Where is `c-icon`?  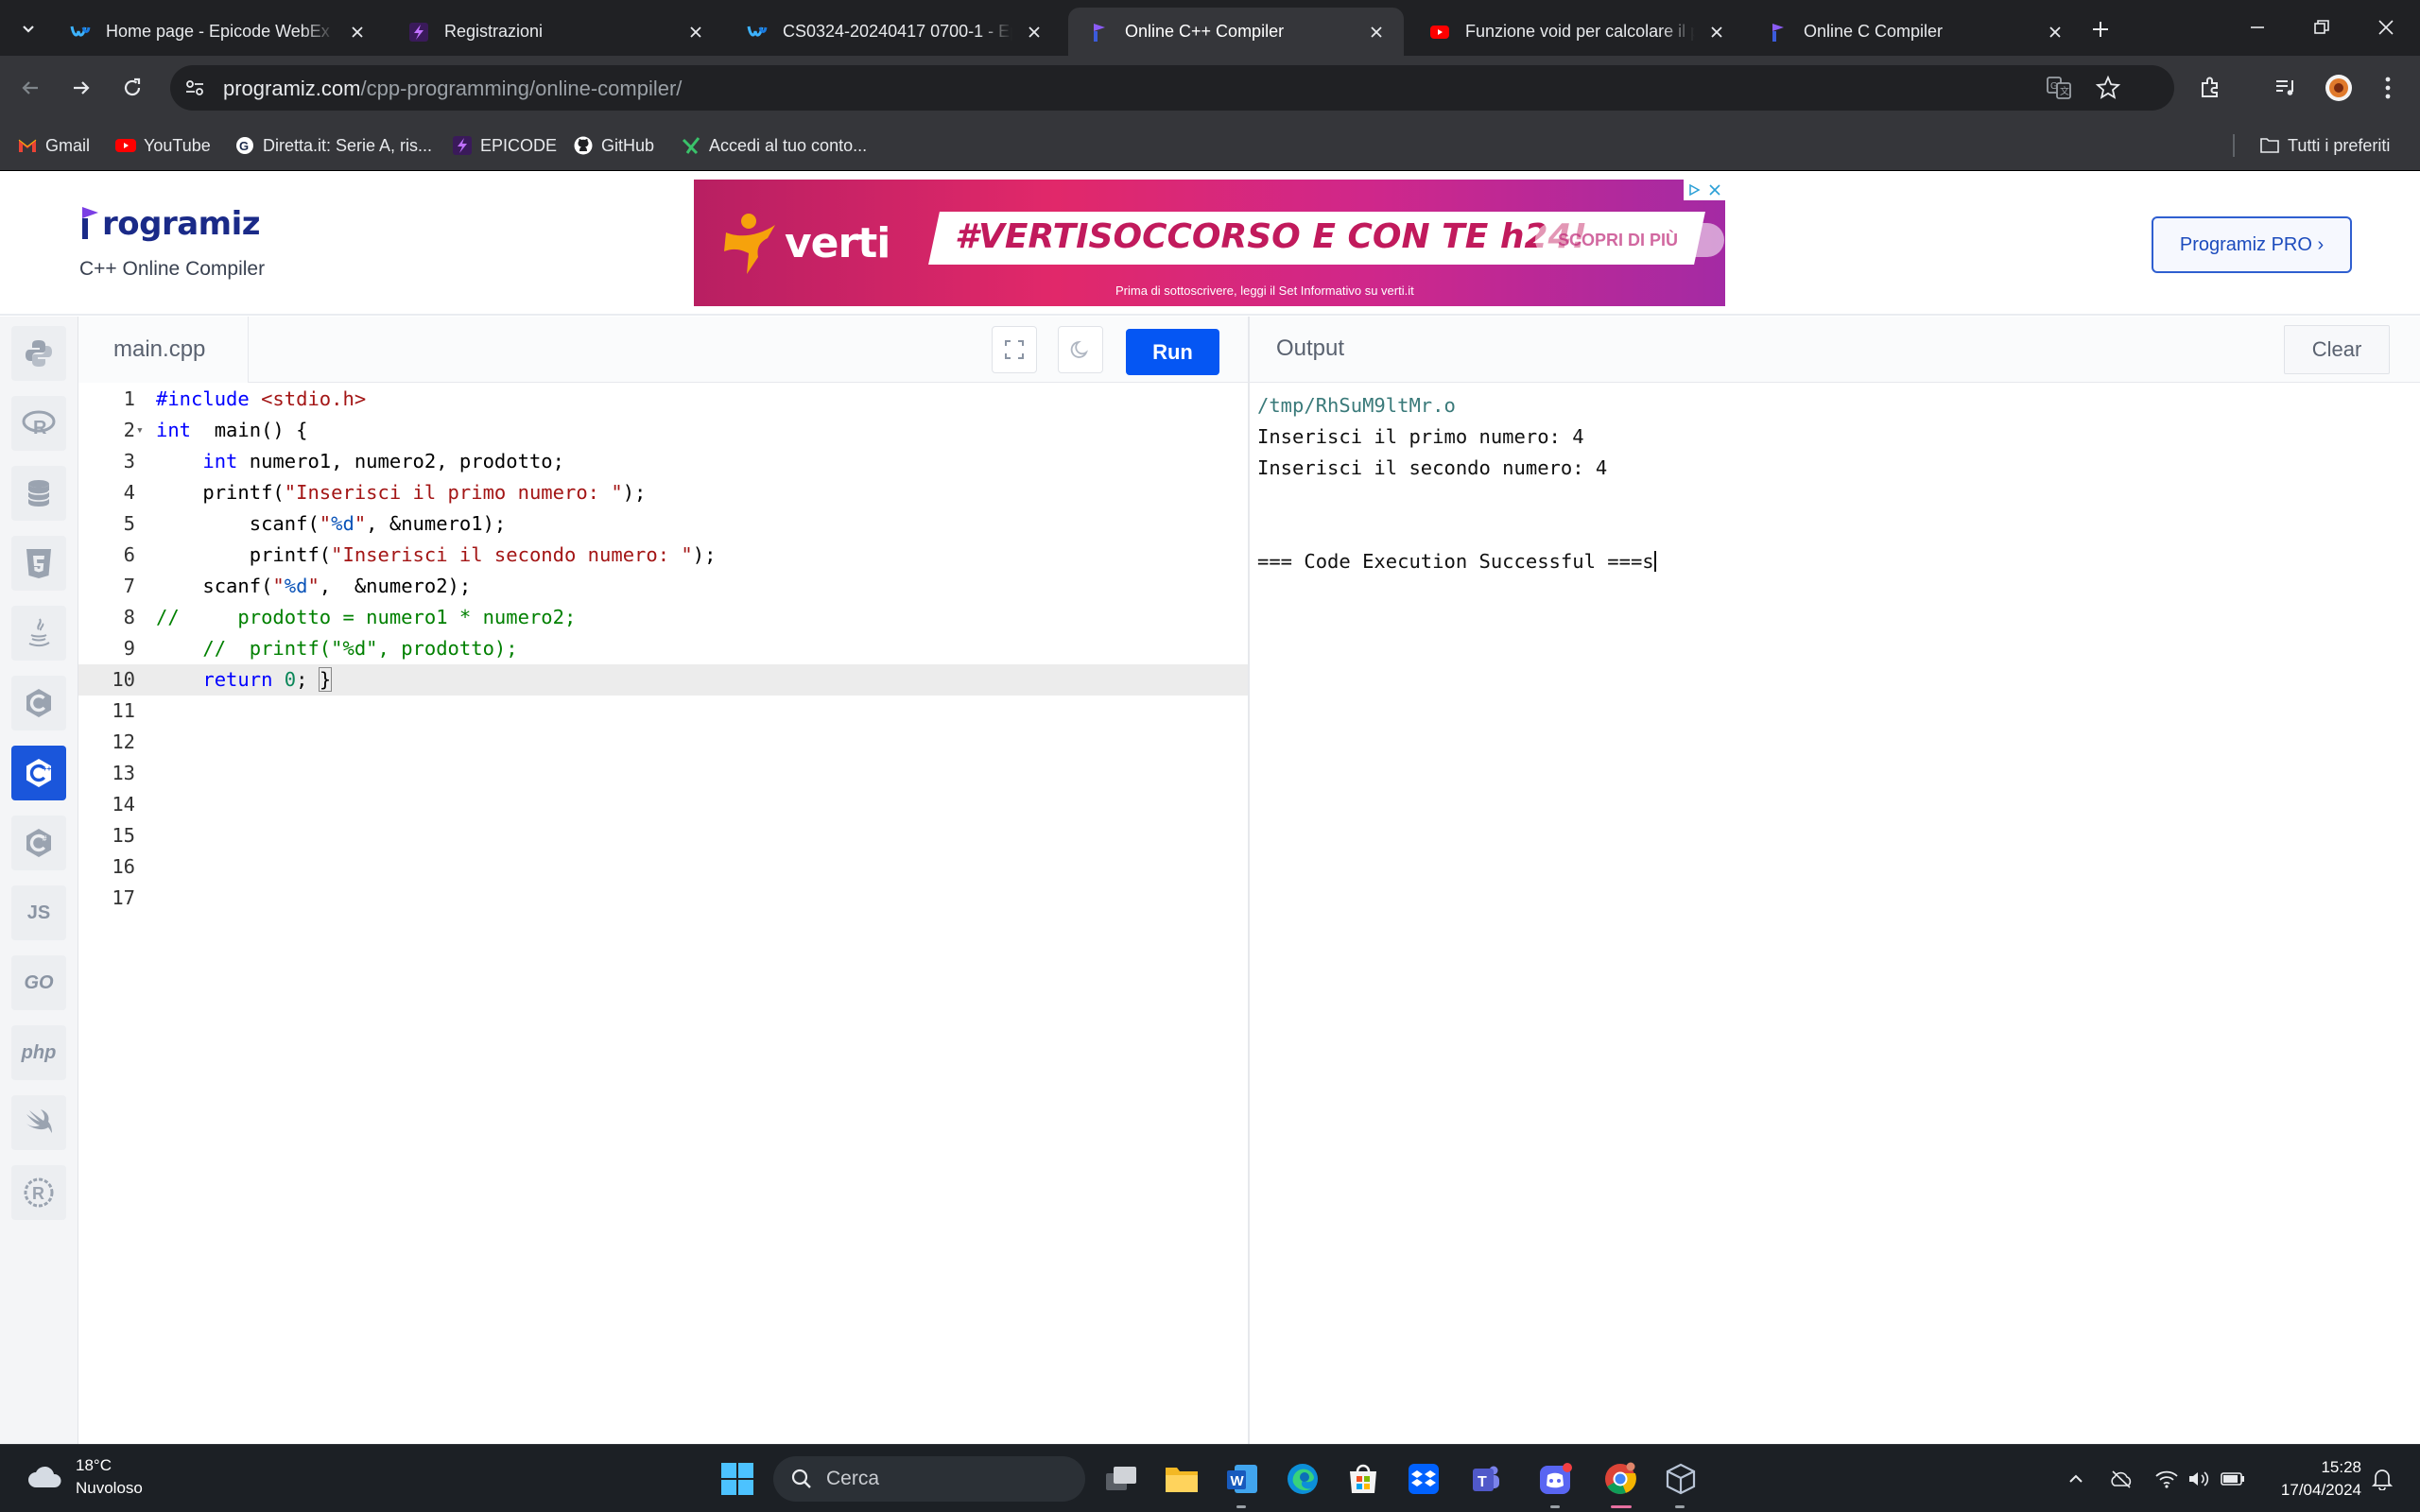
c-icon is located at coordinates (38, 703).